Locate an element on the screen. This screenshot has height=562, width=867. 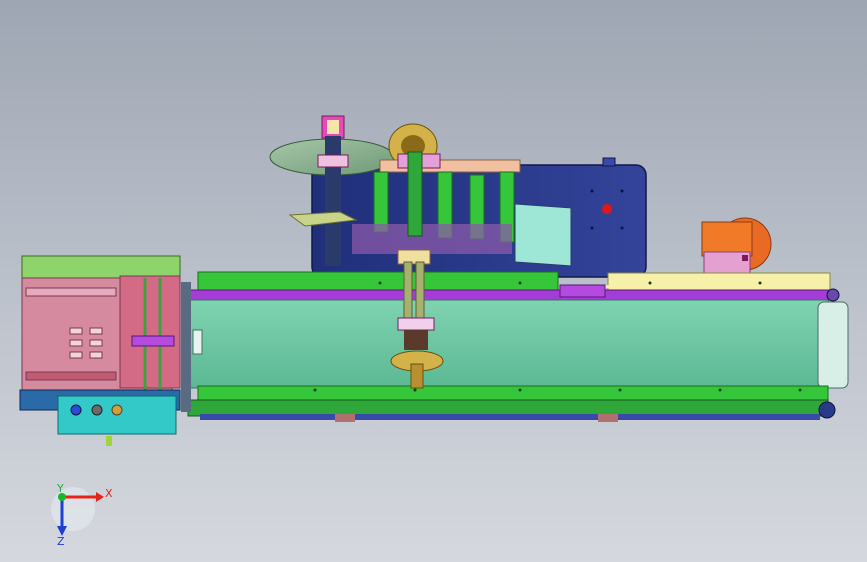
motor-housing is located at coordinates (736, 246).